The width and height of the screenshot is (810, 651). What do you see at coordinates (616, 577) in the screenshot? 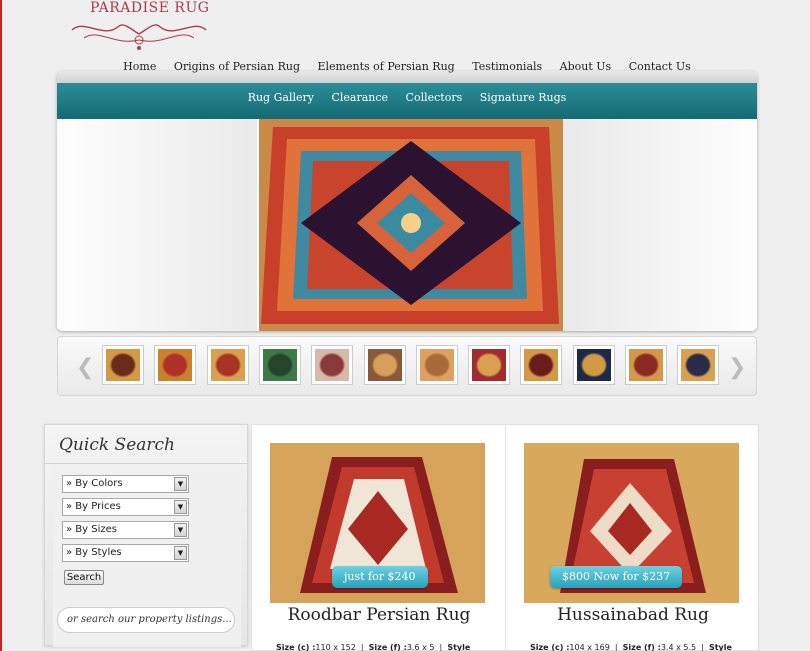
I see `price-tag: $800 Now for $237` at bounding box center [616, 577].